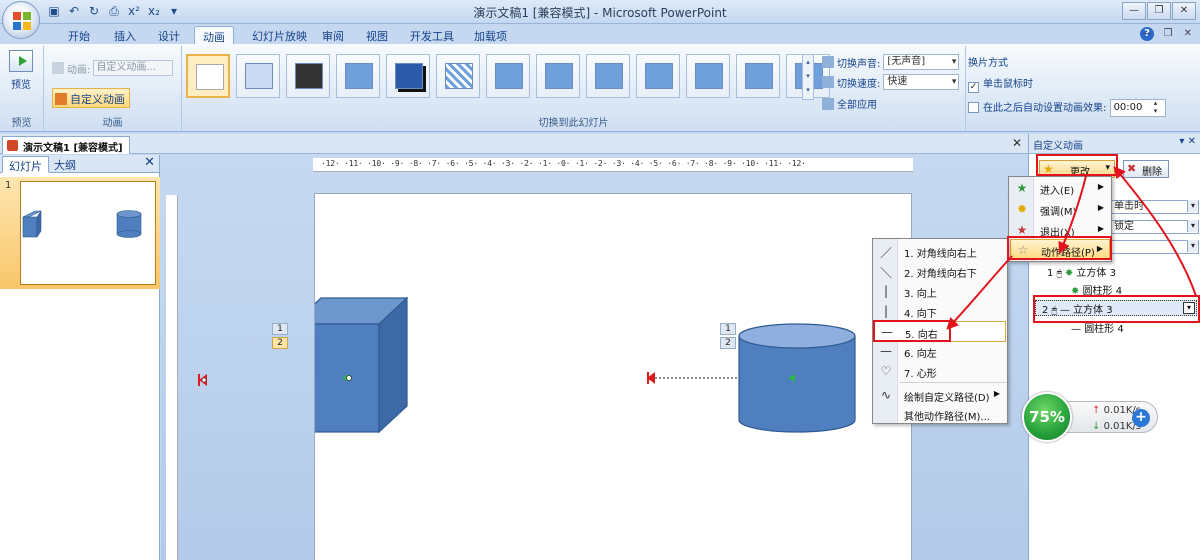  I want to click on heart-icon: ♡, so click(886, 371).